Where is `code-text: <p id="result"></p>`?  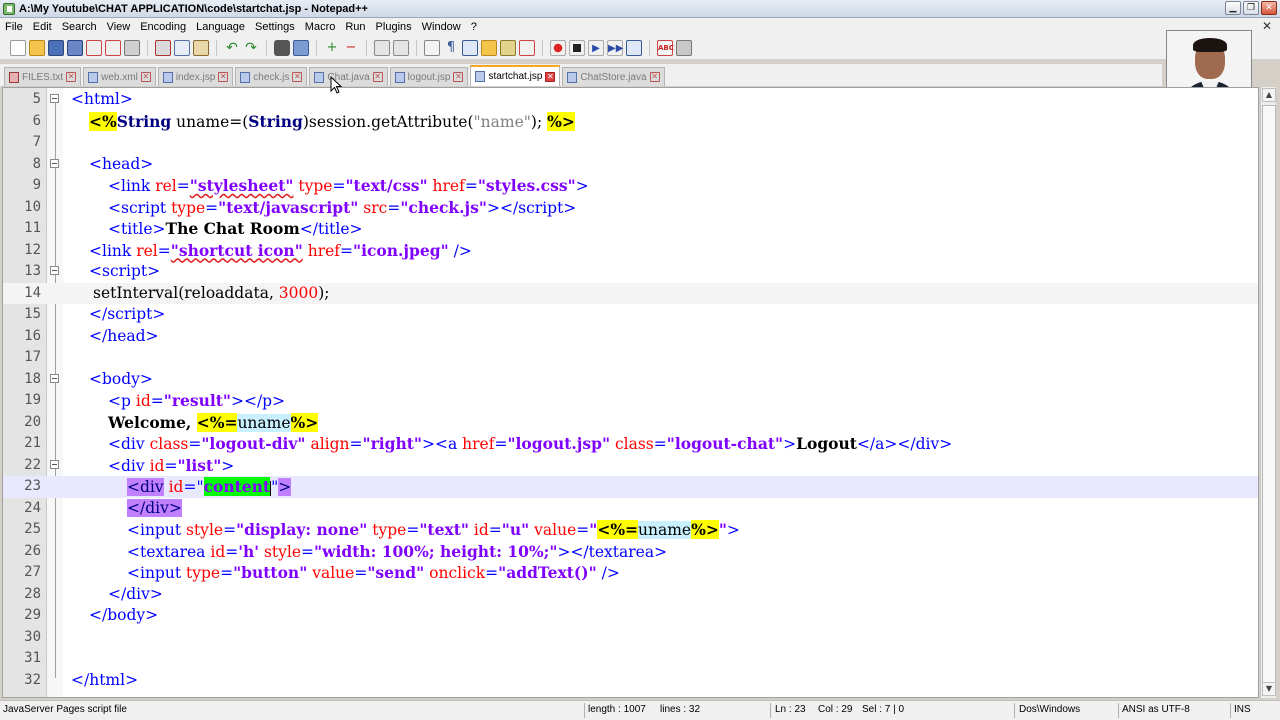 code-text: <p id="result"></p> is located at coordinates (197, 400).